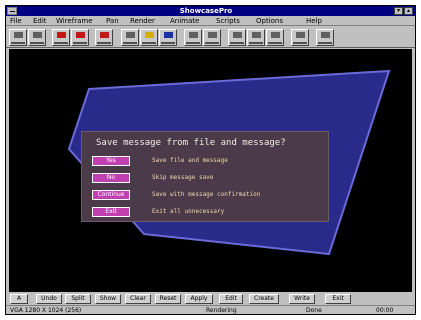 The width and height of the screenshot is (421, 320). Describe the element at coordinates (49, 299) in the screenshot. I see `command-button-undo: Undo` at that location.